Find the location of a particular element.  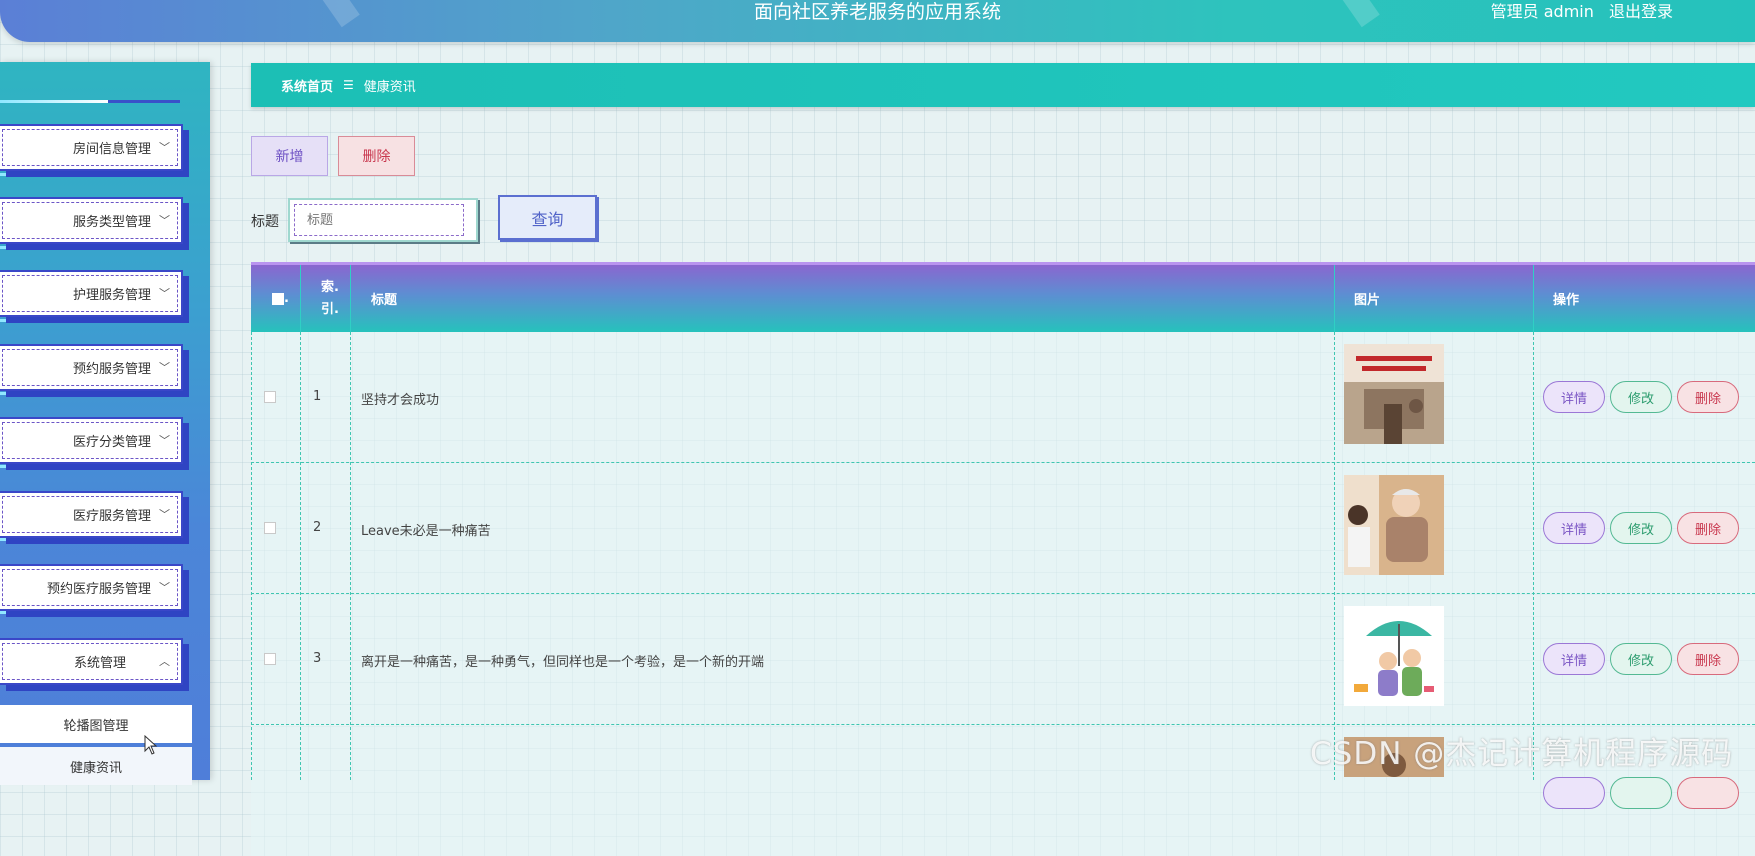

sidebar-item-label: 房间信息管理 is located at coordinates (111, 149).